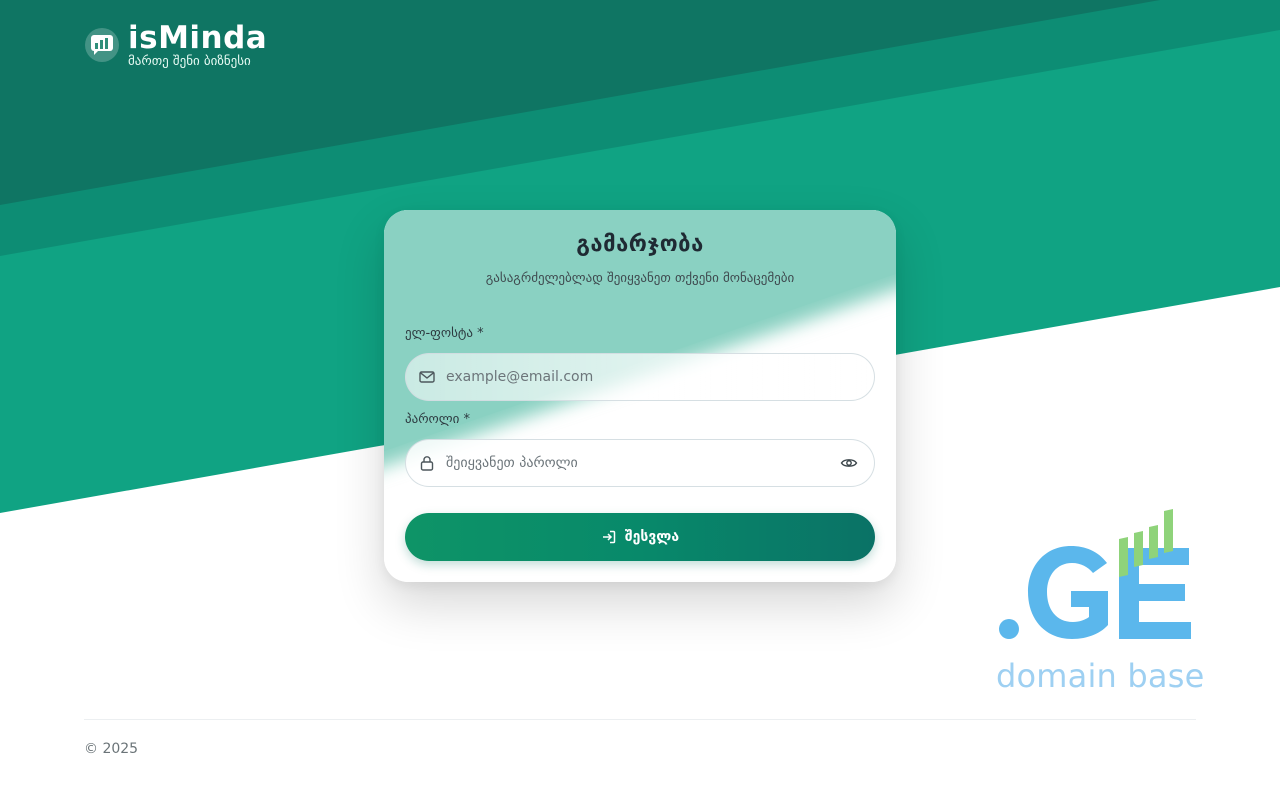 Image resolution: width=1280 pixels, height=800 pixels. Describe the element at coordinates (427, 377) in the screenshot. I see `mail-icon` at that location.